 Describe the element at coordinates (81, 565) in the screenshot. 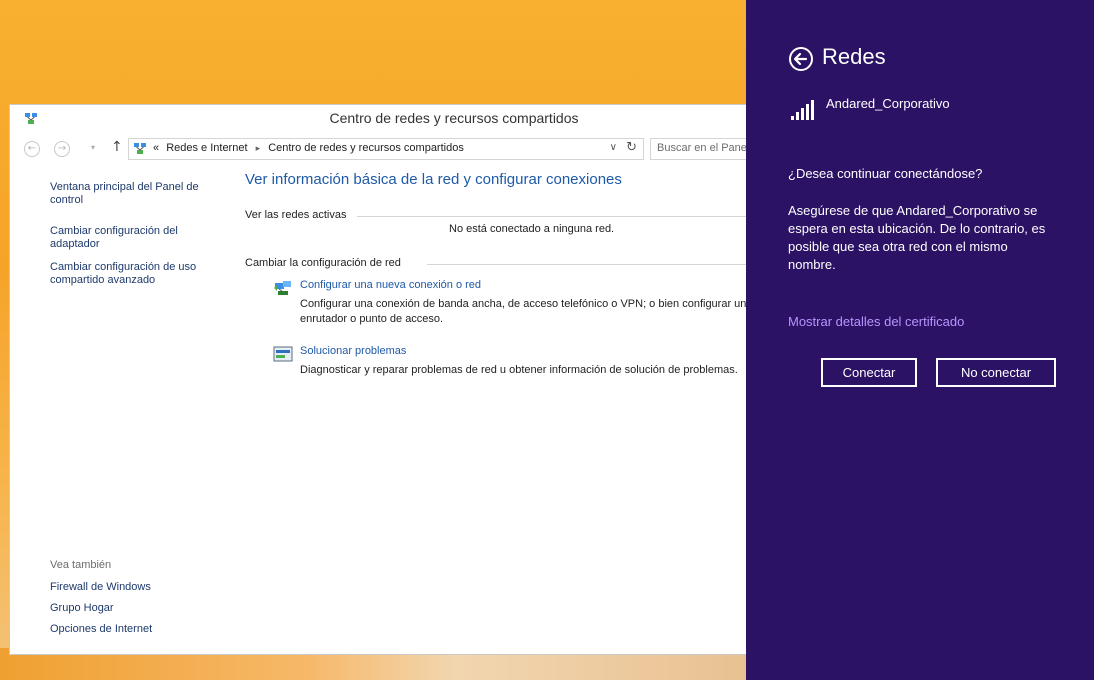

I see `see-also-title: Vea también` at that location.